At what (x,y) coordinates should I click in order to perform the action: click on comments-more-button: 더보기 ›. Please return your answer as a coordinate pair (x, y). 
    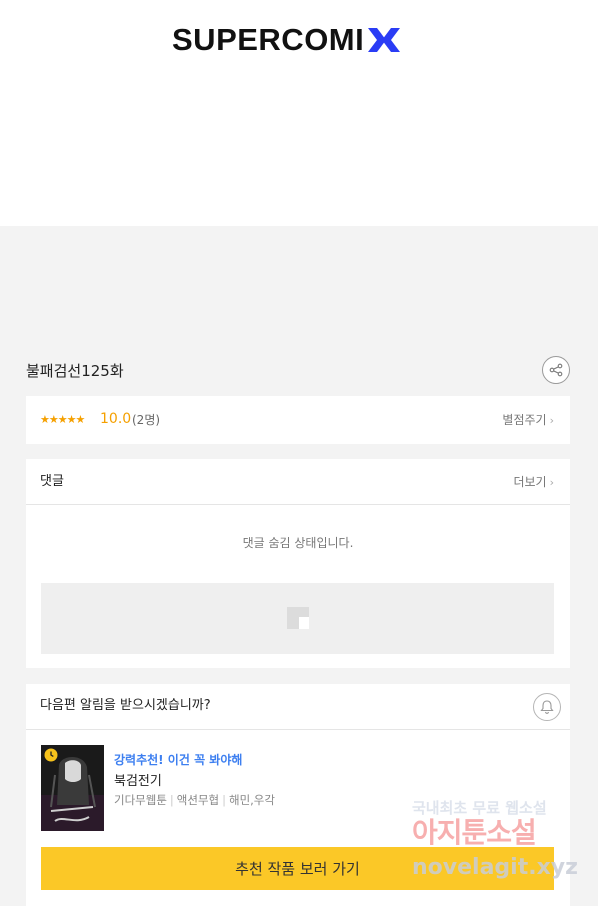
    Looking at the image, I should click on (533, 482).